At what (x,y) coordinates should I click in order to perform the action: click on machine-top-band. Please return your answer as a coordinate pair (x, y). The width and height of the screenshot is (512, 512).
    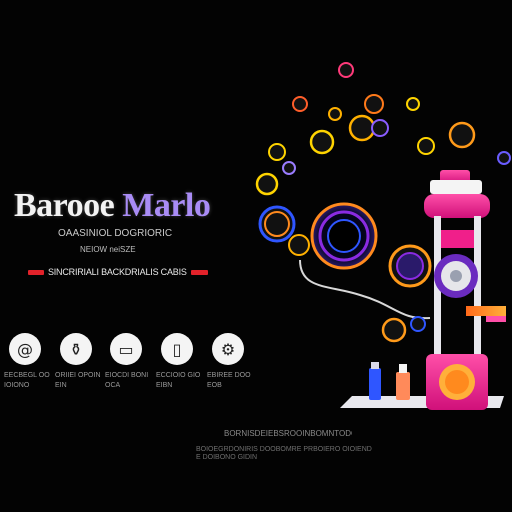
    Looking at the image, I should click on (456, 187).